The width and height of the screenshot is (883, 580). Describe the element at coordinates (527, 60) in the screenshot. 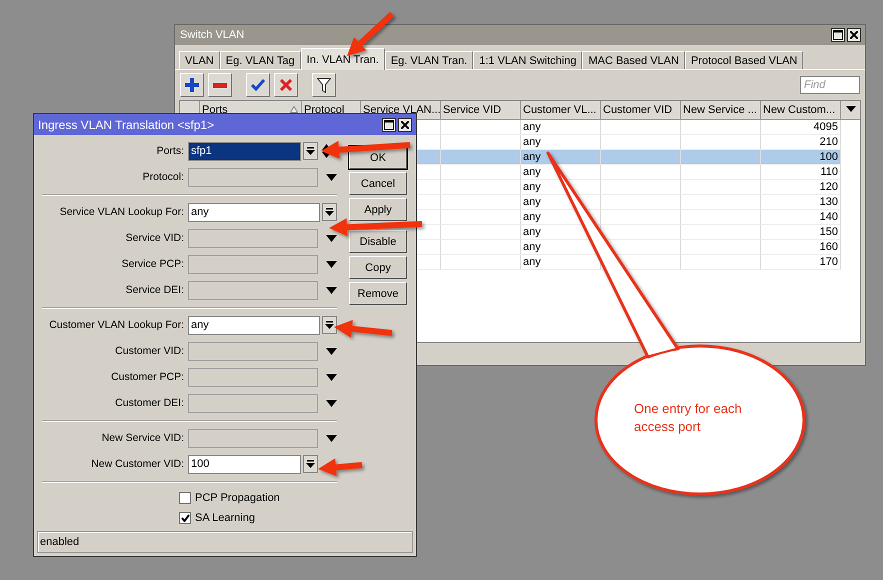

I see `tab: 1:1 VLAN Switching` at that location.